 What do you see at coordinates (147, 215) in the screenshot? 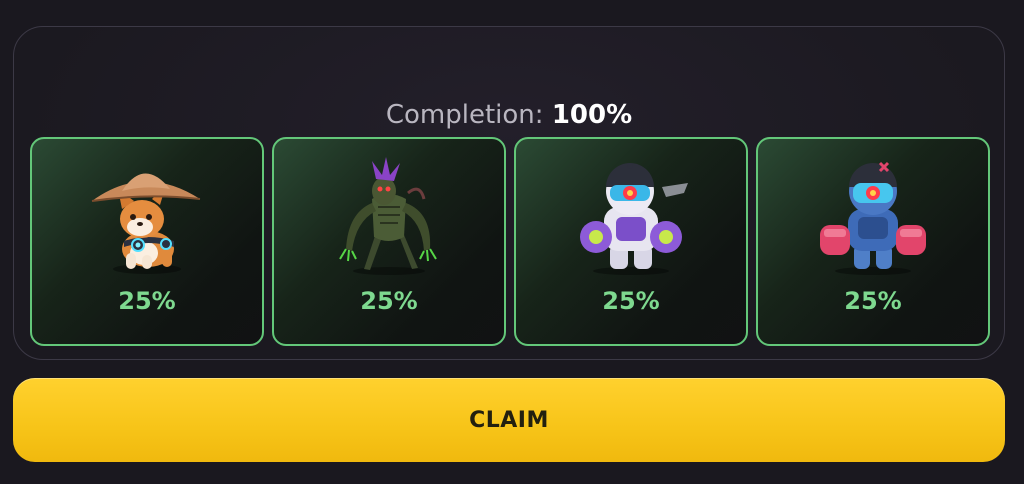
I see `shiba-dog-character-image` at bounding box center [147, 215].